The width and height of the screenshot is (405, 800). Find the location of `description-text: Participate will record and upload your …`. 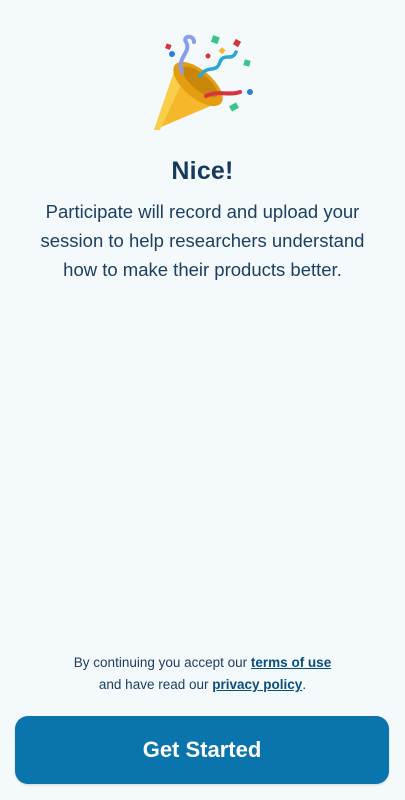

description-text: Participate will record and upload your … is located at coordinates (202, 240).